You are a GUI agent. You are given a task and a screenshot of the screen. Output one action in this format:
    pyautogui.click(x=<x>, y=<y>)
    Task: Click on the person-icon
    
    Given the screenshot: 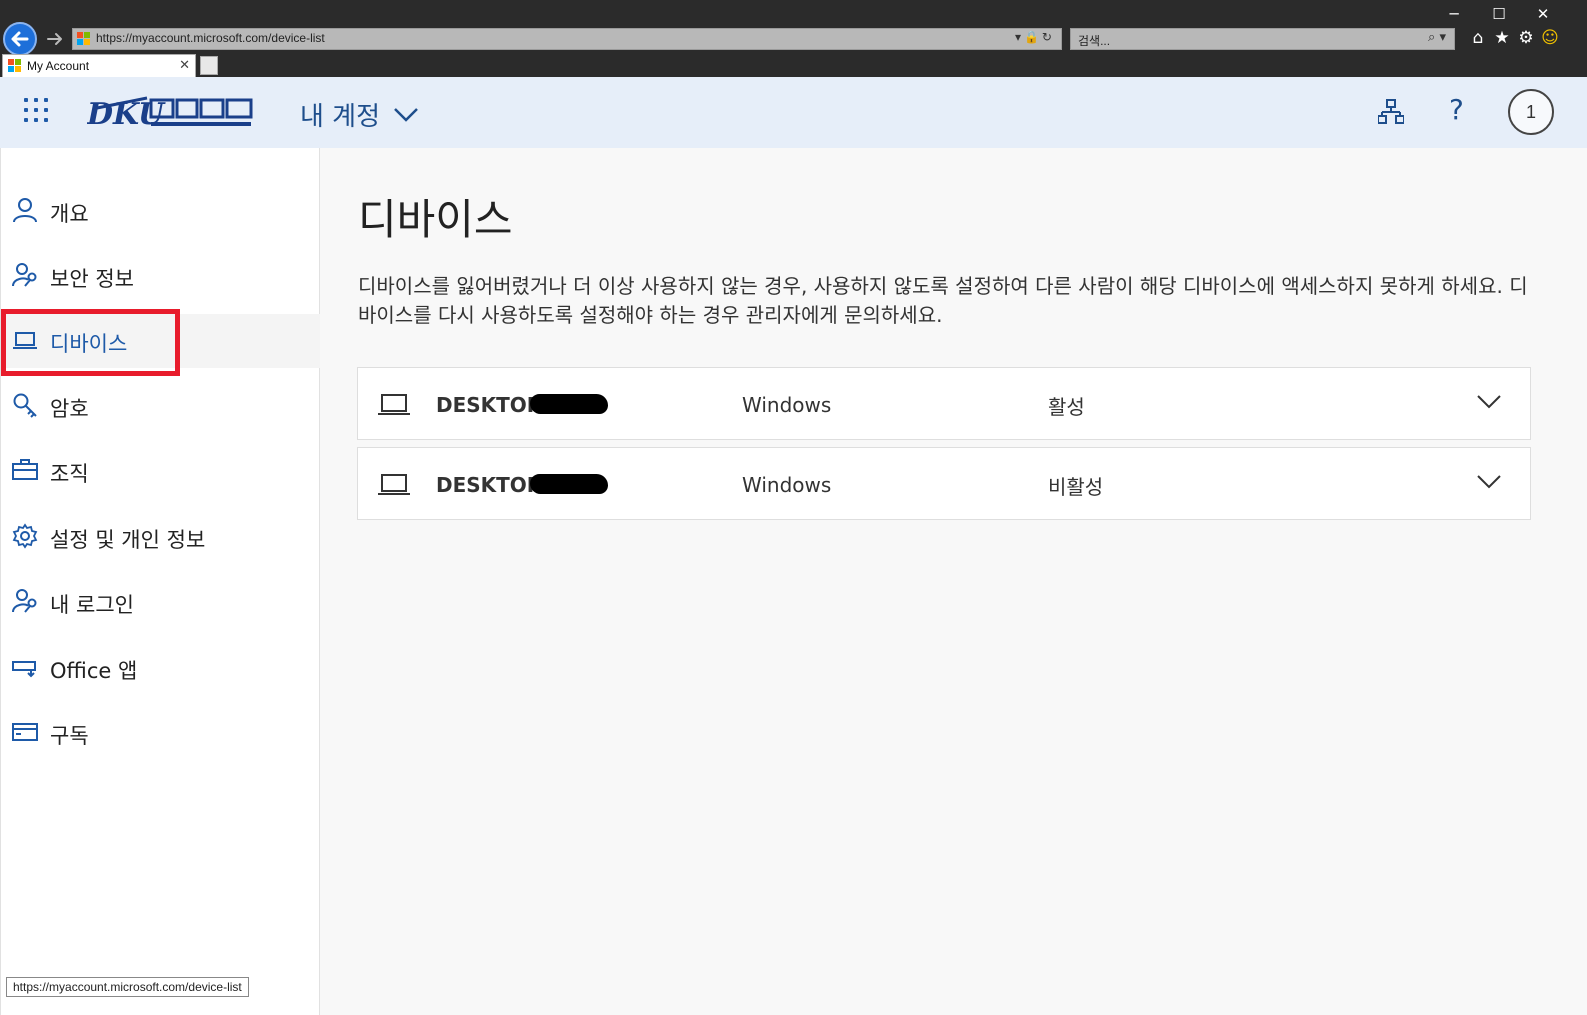 What is the action you would take?
    pyautogui.click(x=25, y=210)
    